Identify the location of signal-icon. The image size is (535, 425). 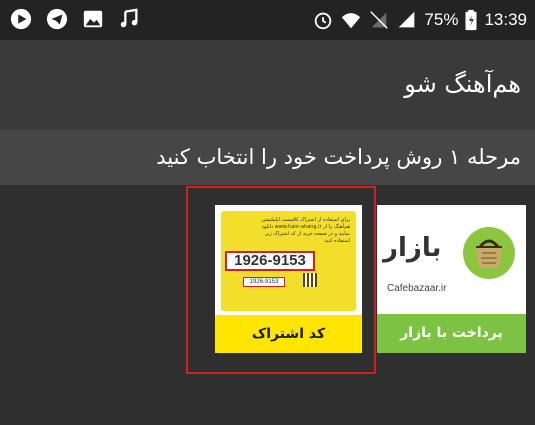
(407, 19).